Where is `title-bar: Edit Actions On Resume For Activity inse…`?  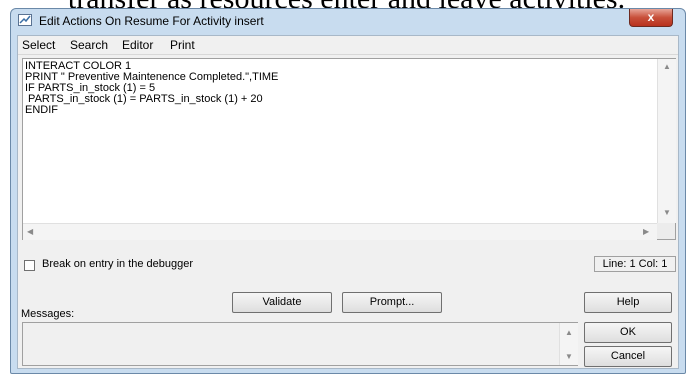
title-bar: Edit Actions On Resume For Activity inse… is located at coordinates (348, 21).